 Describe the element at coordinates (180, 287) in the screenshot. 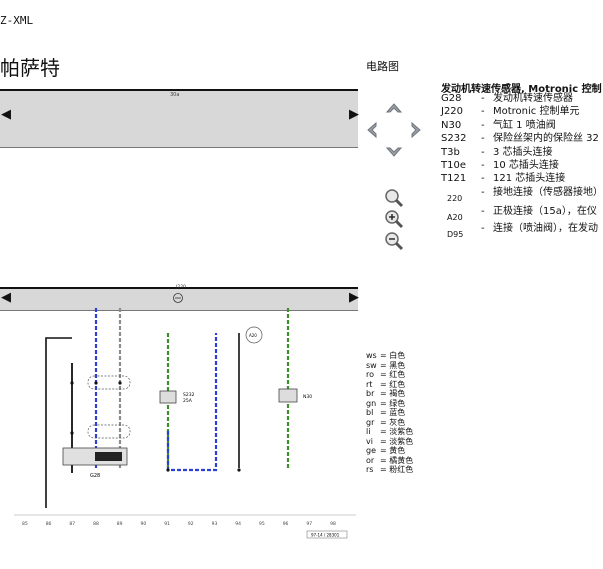

I see `bus-label: J220` at that location.